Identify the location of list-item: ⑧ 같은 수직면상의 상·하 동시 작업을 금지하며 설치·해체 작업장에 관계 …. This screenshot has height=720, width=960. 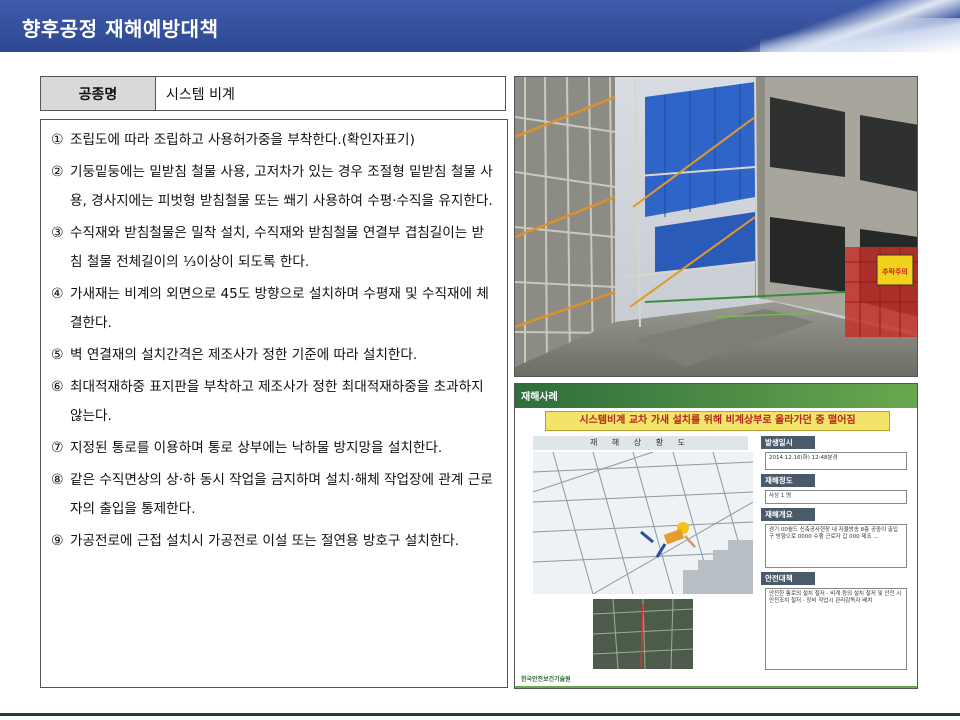
(272, 495).